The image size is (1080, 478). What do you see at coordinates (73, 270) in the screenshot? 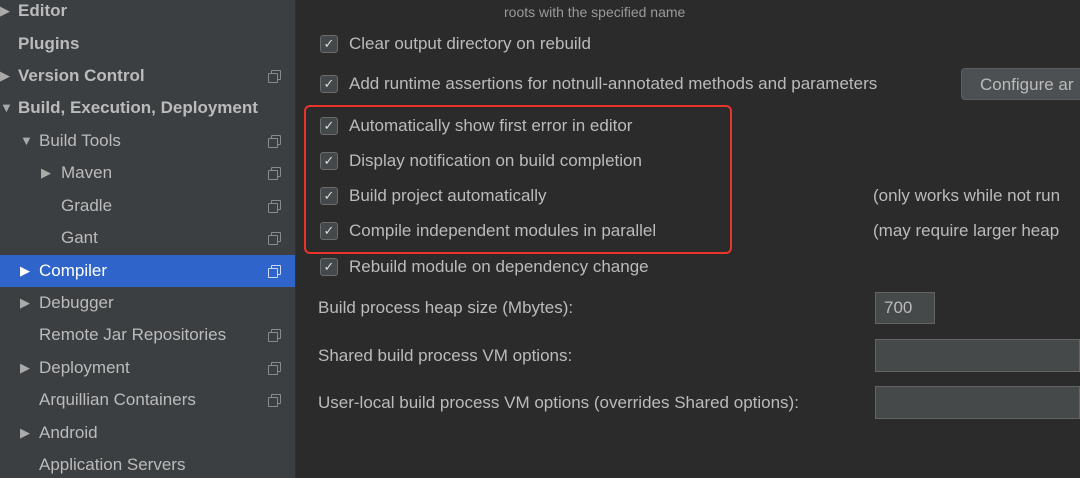
I see `sidebar-item-label: Compiler` at bounding box center [73, 270].